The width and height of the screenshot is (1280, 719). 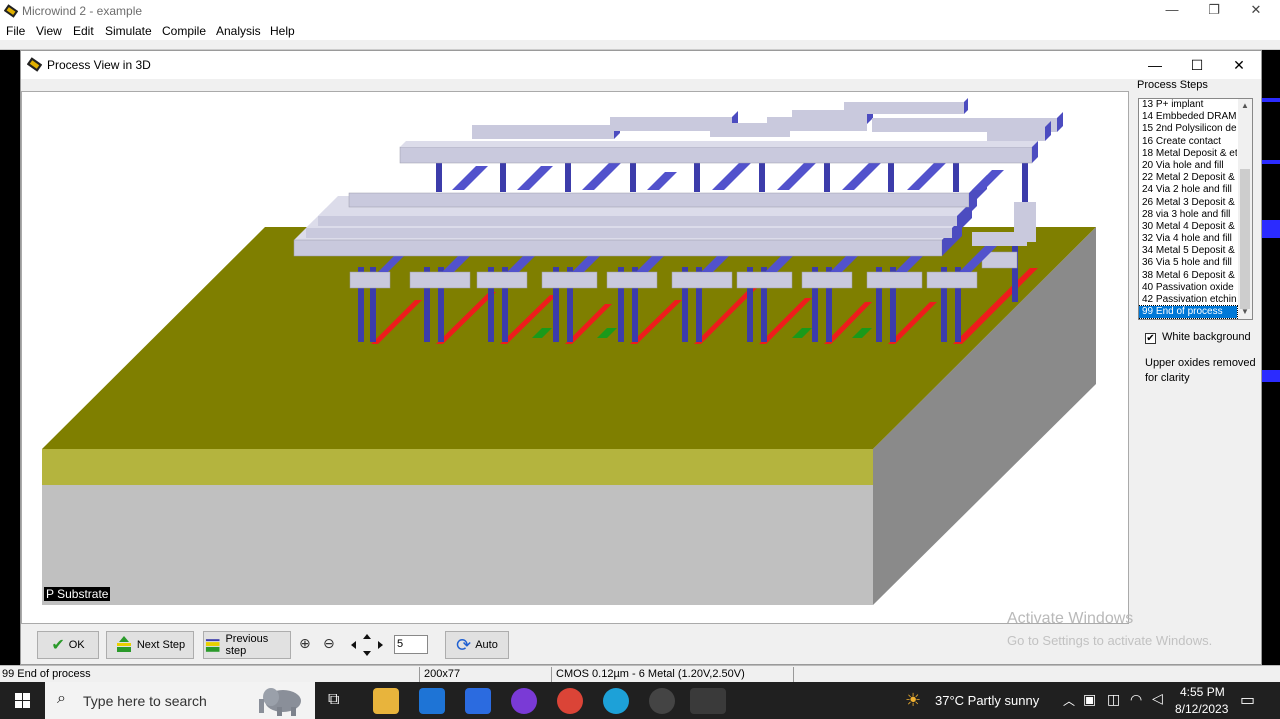 What do you see at coordinates (10, 357) in the screenshot?
I see `layout-canvas-left` at bounding box center [10, 357].